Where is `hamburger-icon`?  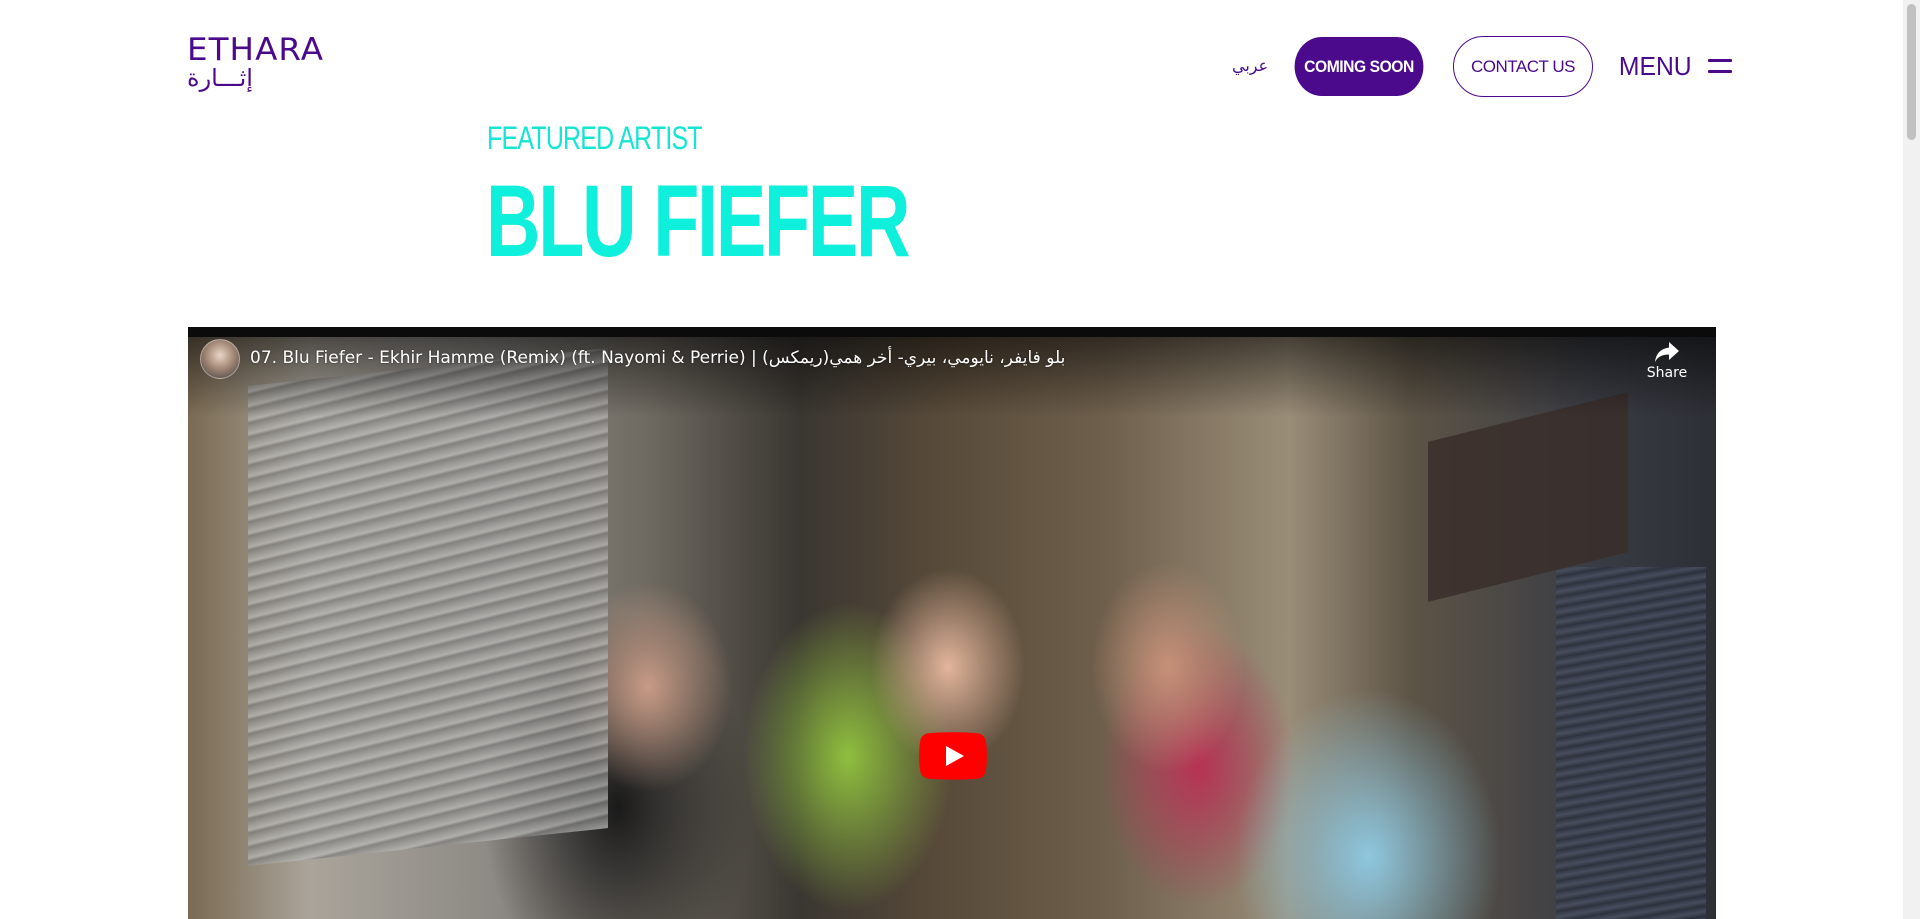
hamburger-icon is located at coordinates (1719, 66).